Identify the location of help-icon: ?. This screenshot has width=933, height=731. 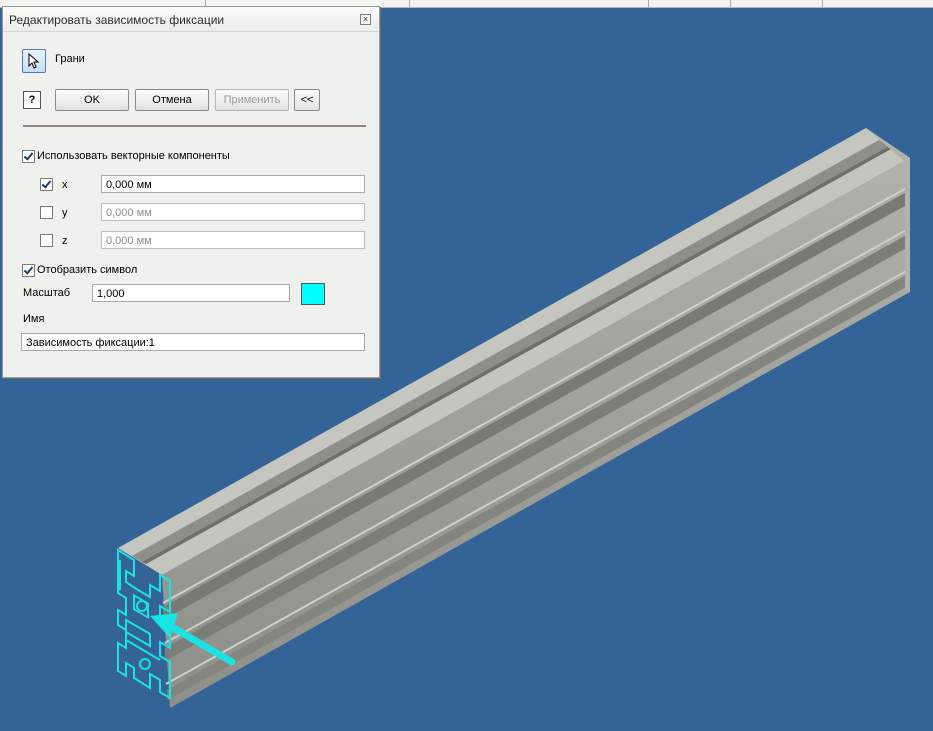
(32, 100).